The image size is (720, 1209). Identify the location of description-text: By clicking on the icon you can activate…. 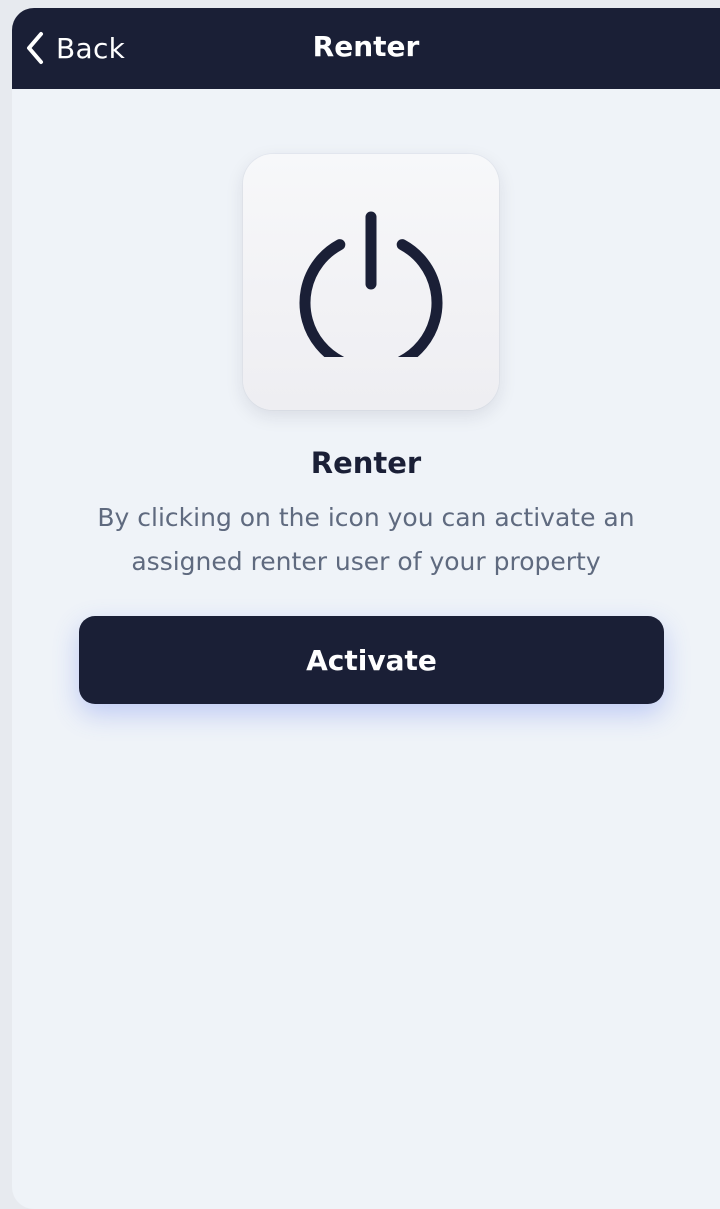
(366, 539).